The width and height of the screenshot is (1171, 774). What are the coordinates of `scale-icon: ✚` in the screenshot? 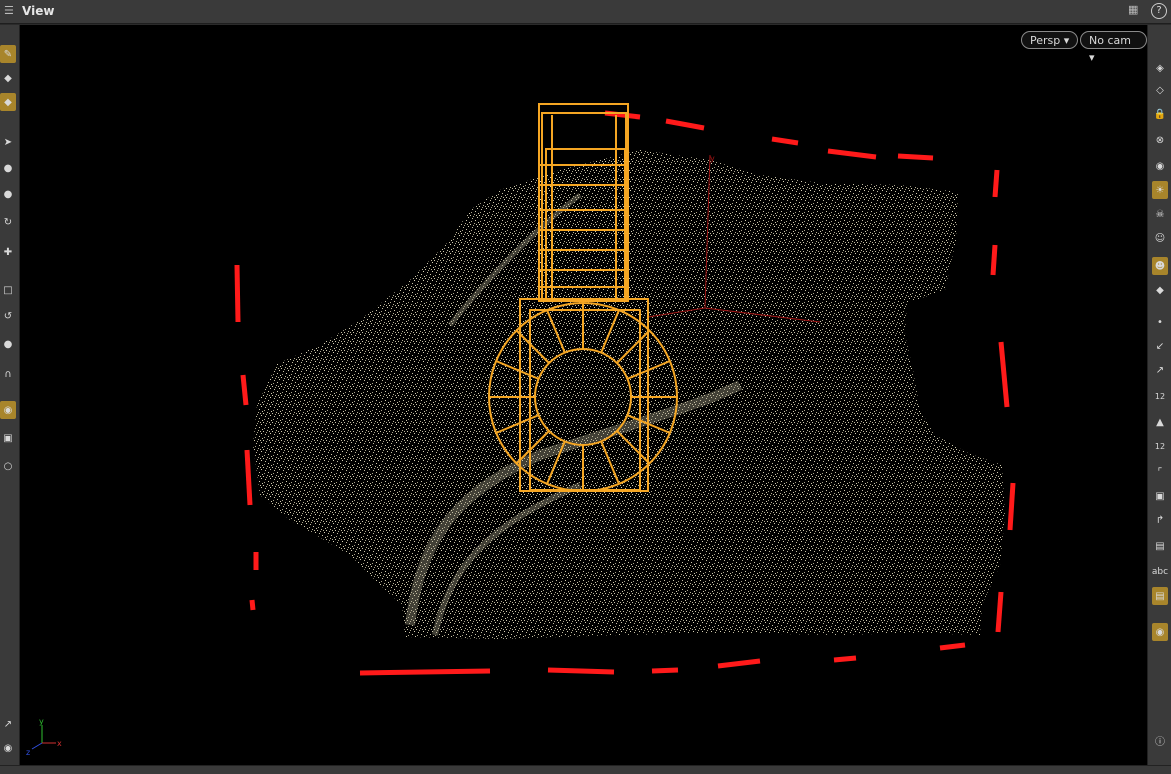 It's located at (8, 252).